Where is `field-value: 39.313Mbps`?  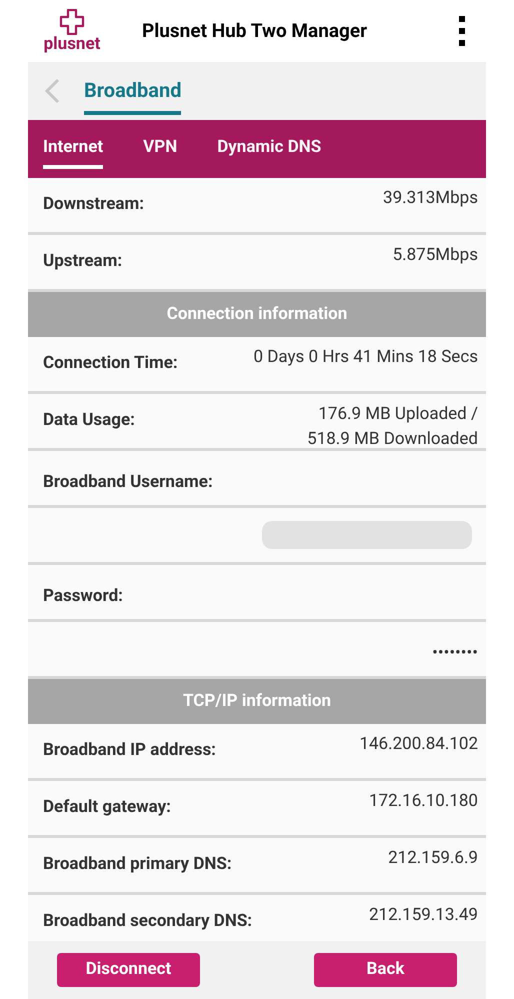
field-value: 39.313Mbps is located at coordinates (430, 198).